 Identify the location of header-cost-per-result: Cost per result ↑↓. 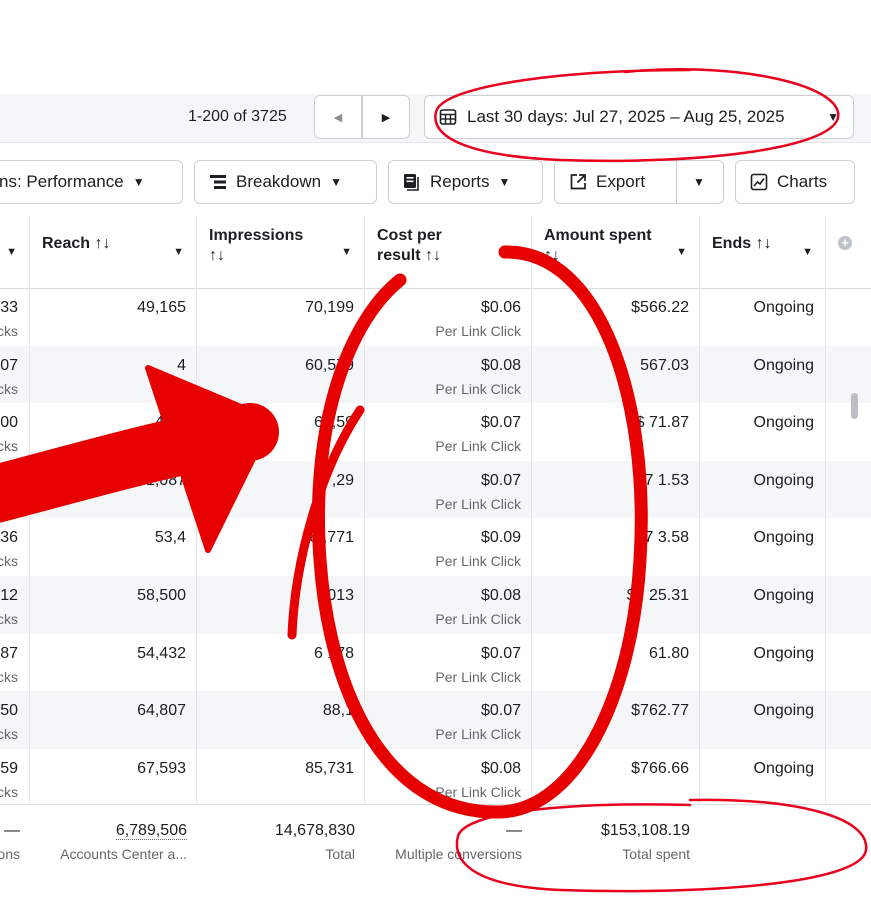
(448, 252).